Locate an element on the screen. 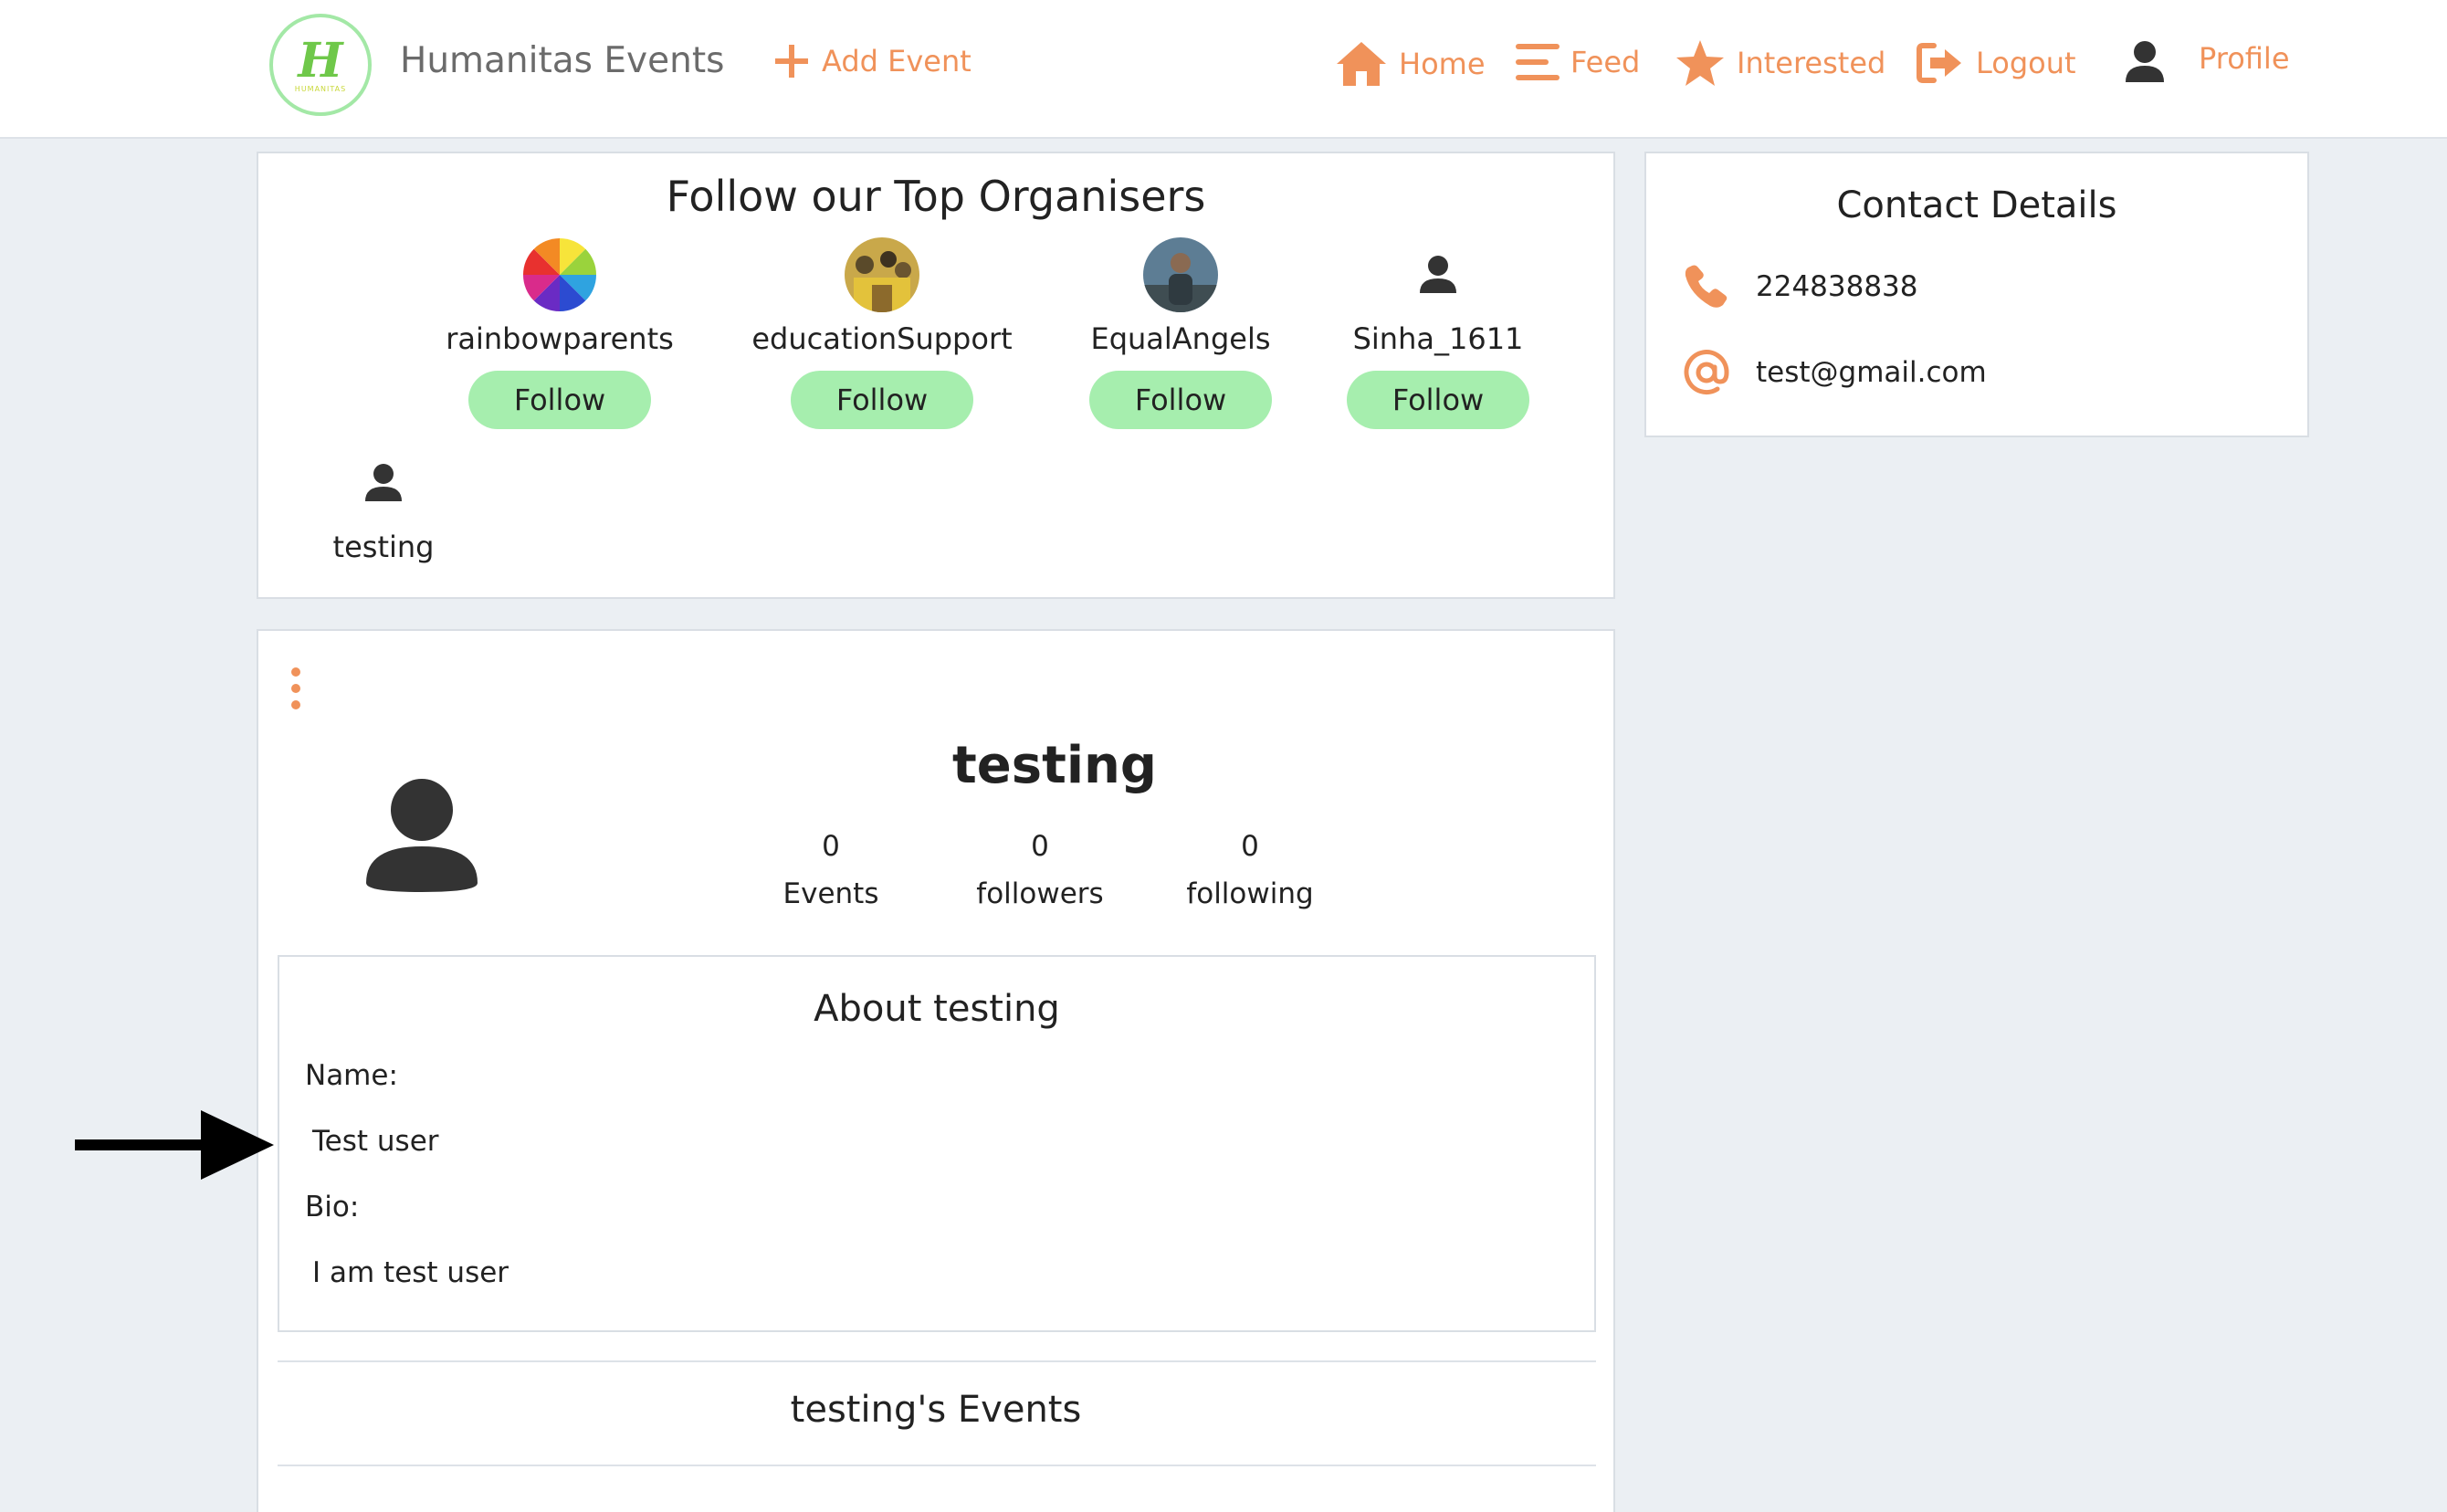 The image size is (2447, 1512). phone-number: 224838838 is located at coordinates (1837, 286).